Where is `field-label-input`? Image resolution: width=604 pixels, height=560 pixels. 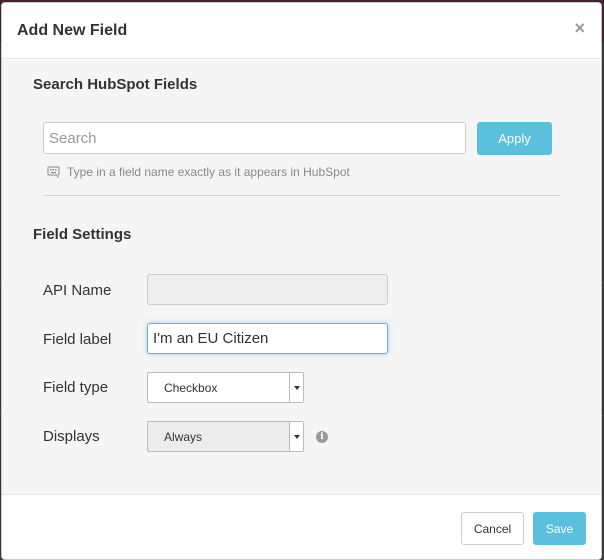
field-label-input is located at coordinates (267, 338).